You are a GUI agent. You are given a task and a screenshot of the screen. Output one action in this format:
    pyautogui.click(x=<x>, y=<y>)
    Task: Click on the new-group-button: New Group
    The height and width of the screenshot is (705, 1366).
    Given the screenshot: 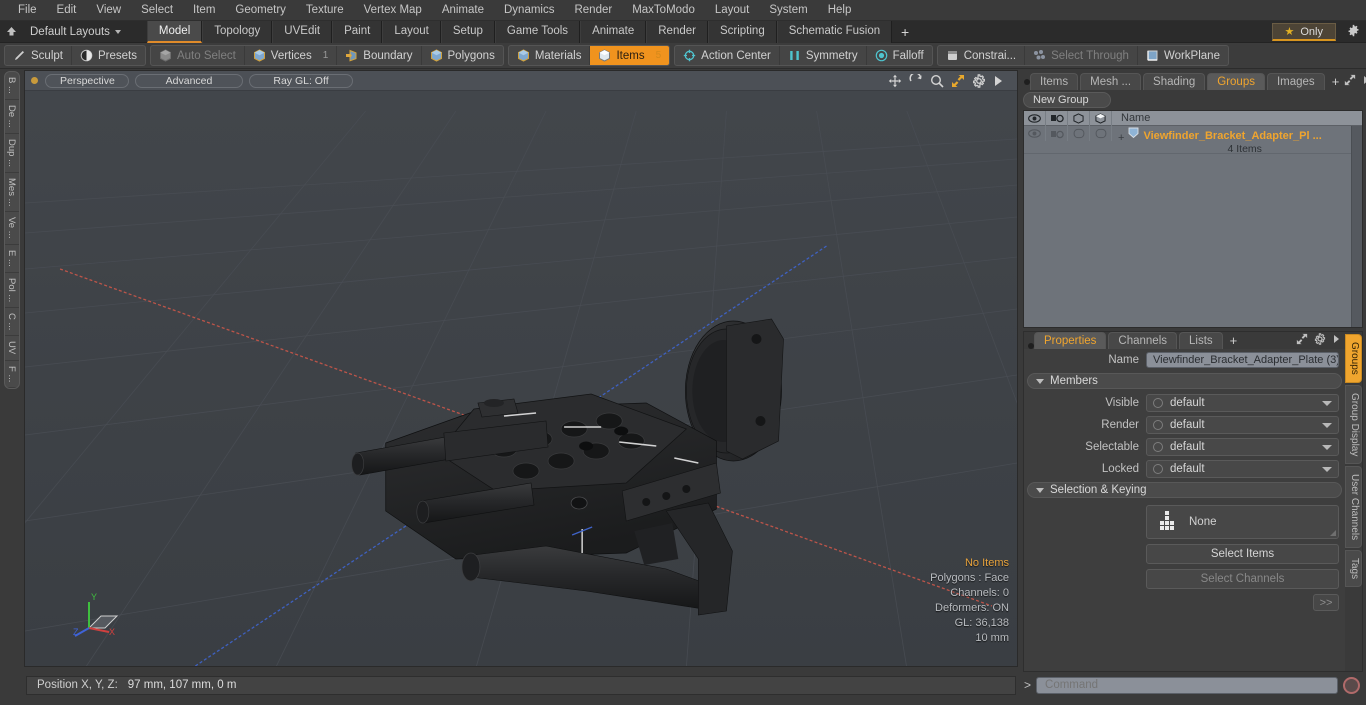 What is the action you would take?
    pyautogui.click(x=1067, y=100)
    